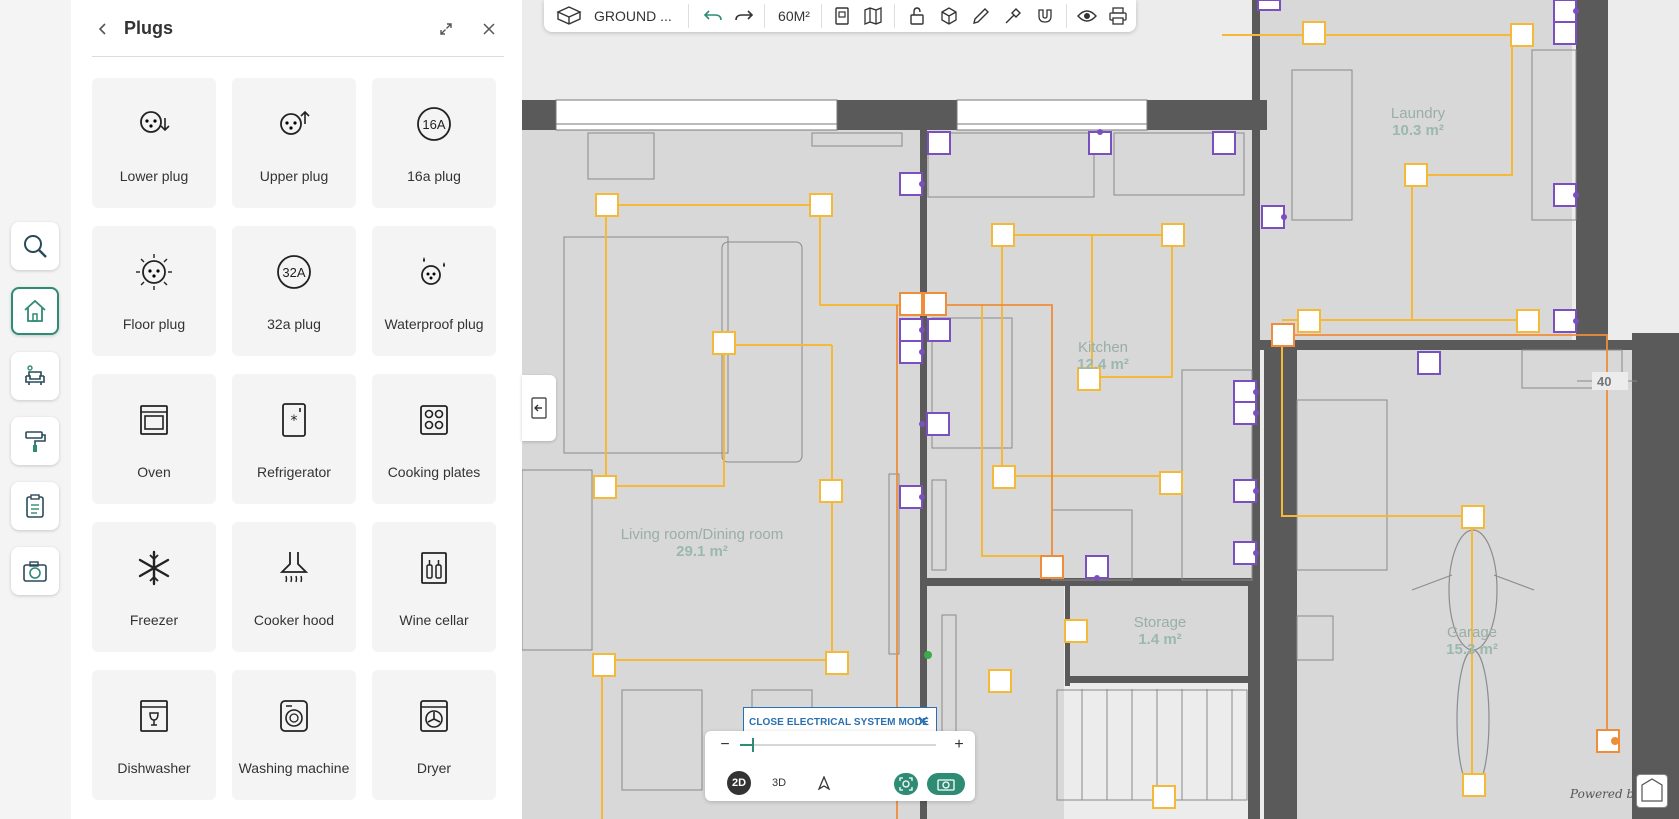 This screenshot has width=1679, height=819. What do you see at coordinates (752, 745) in the screenshot?
I see `zoom-slider-thumb` at bounding box center [752, 745].